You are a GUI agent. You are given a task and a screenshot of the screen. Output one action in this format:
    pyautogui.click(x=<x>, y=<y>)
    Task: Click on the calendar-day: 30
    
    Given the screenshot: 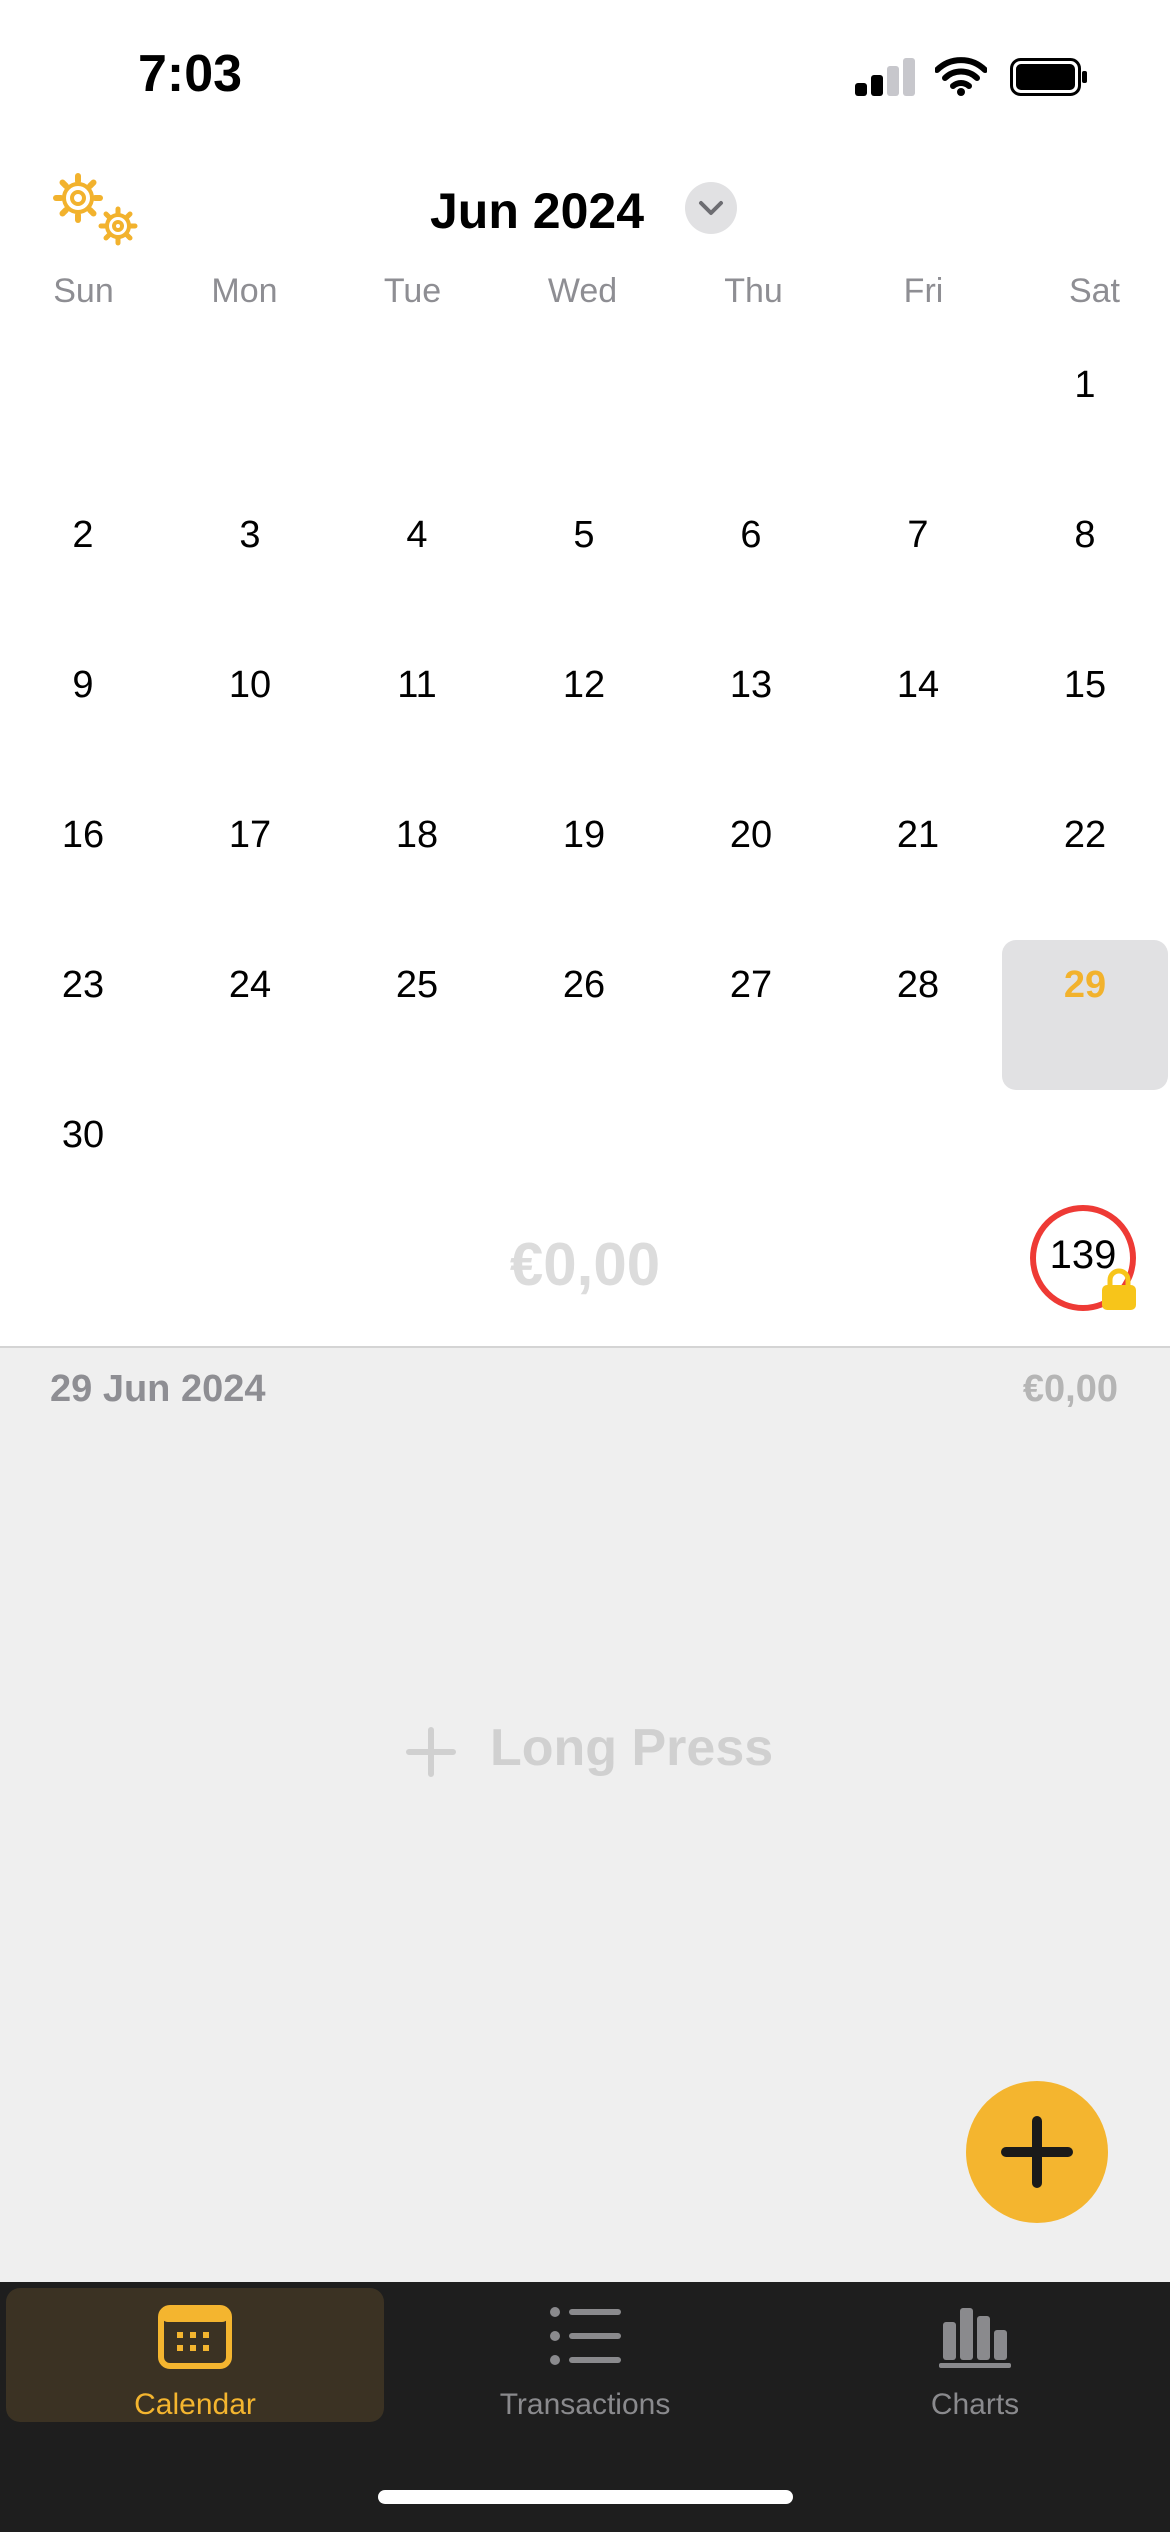 What is the action you would take?
    pyautogui.click(x=83, y=1165)
    